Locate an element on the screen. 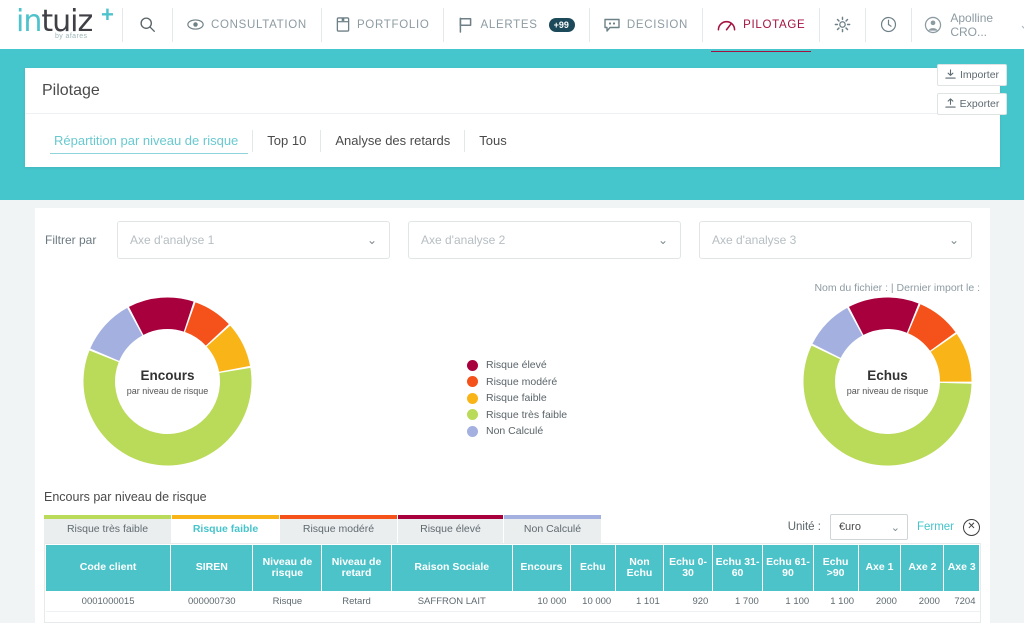 This screenshot has height=623, width=1024. import-button: Importer is located at coordinates (972, 75).